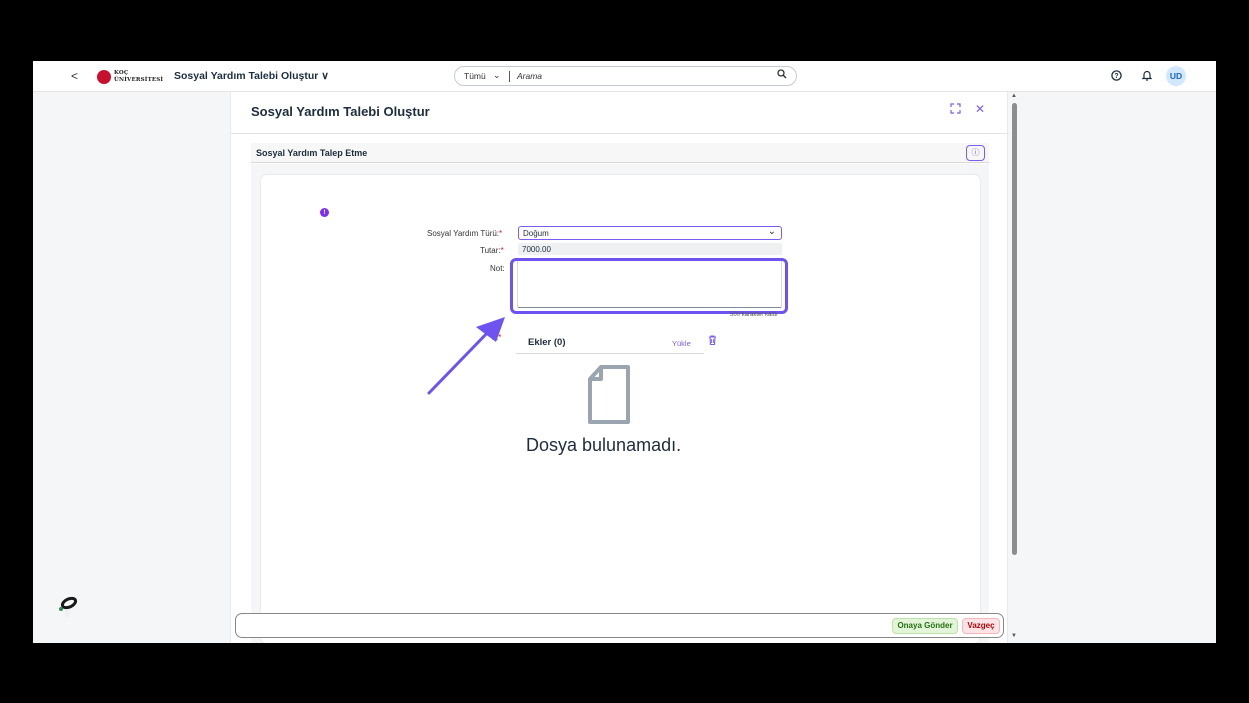 Image resolution: width=1249 pixels, height=703 pixels. Describe the element at coordinates (1014, 329) in the screenshot. I see `scrollbar-thumb` at that location.